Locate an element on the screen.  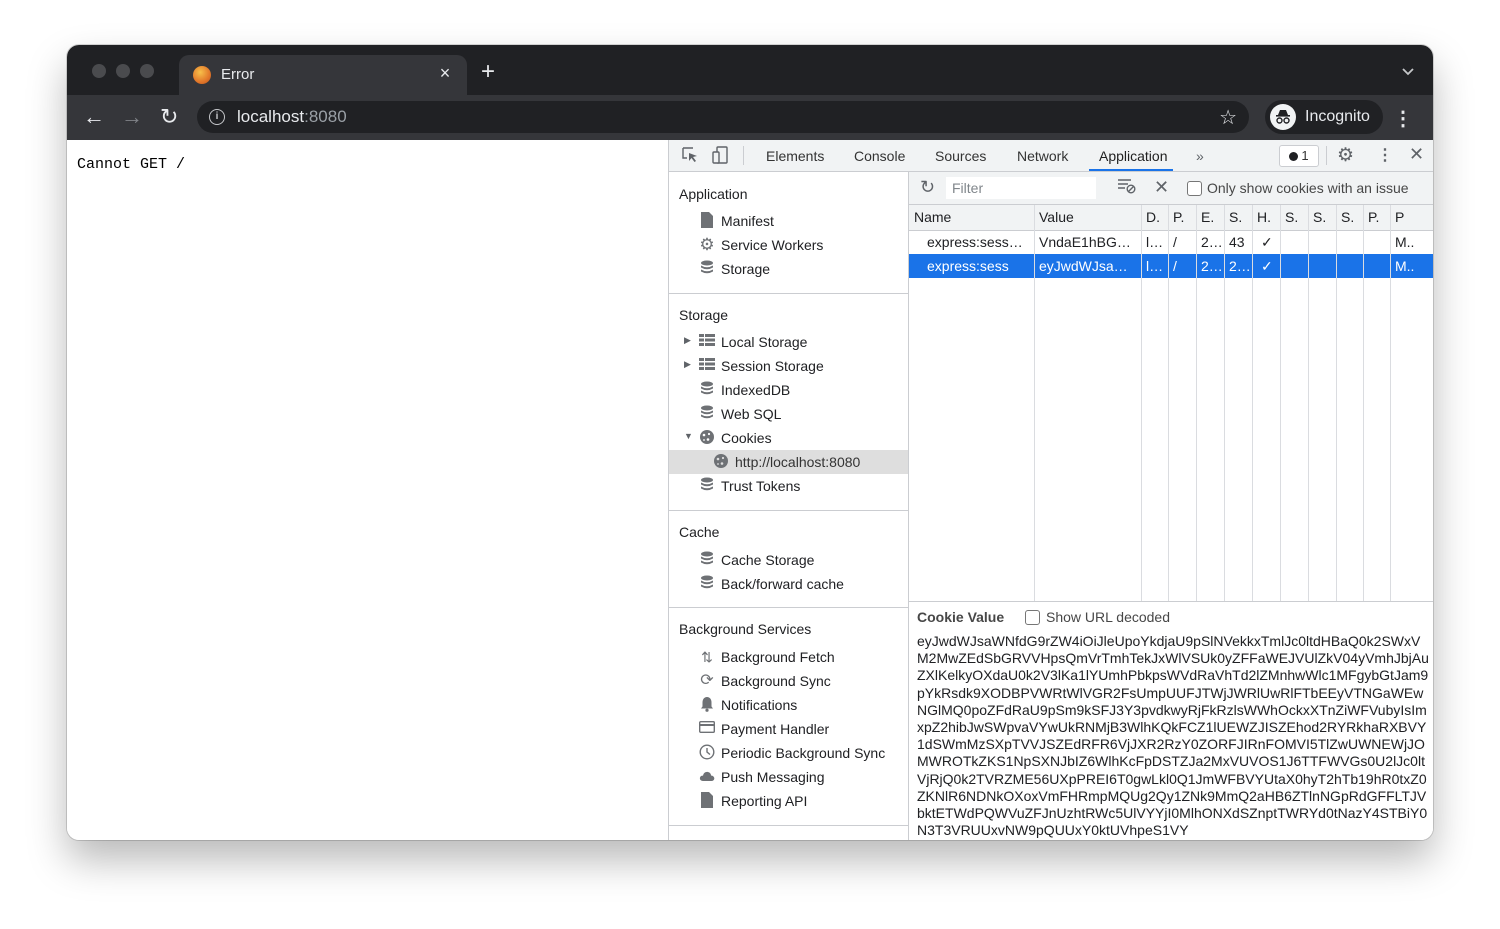
tab-application: Application is located at coordinates (1133, 156).